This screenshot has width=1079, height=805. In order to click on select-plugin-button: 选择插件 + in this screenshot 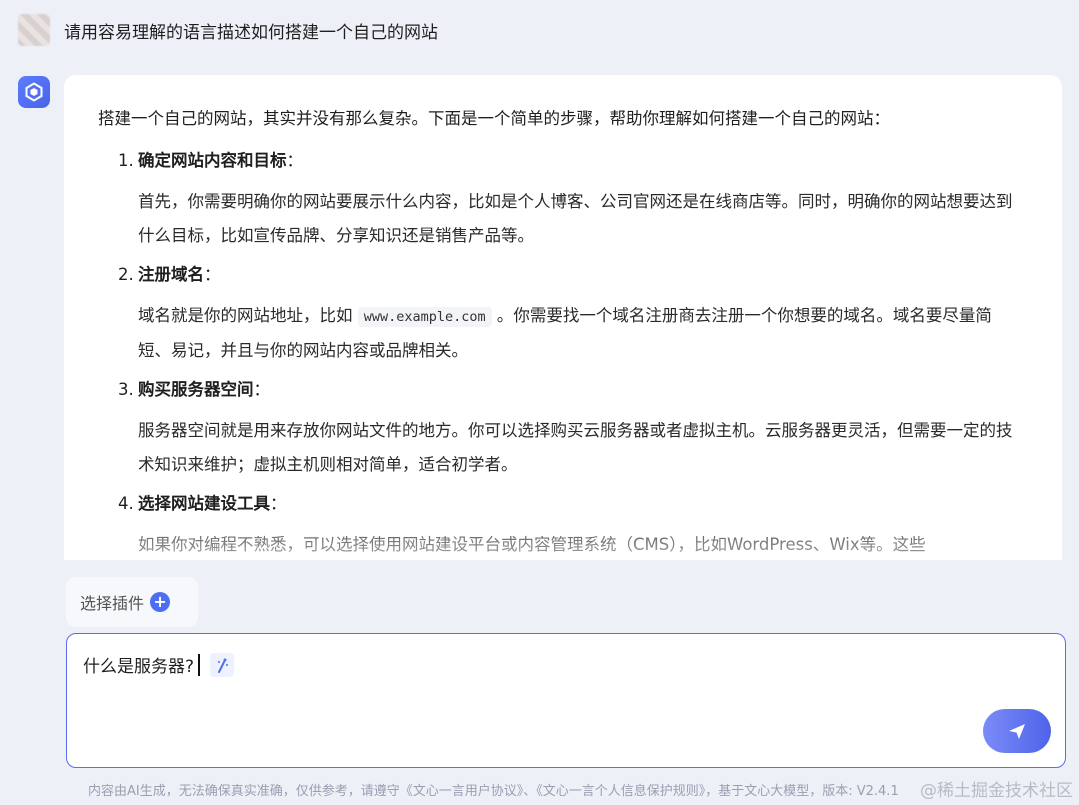, I will do `click(132, 602)`.